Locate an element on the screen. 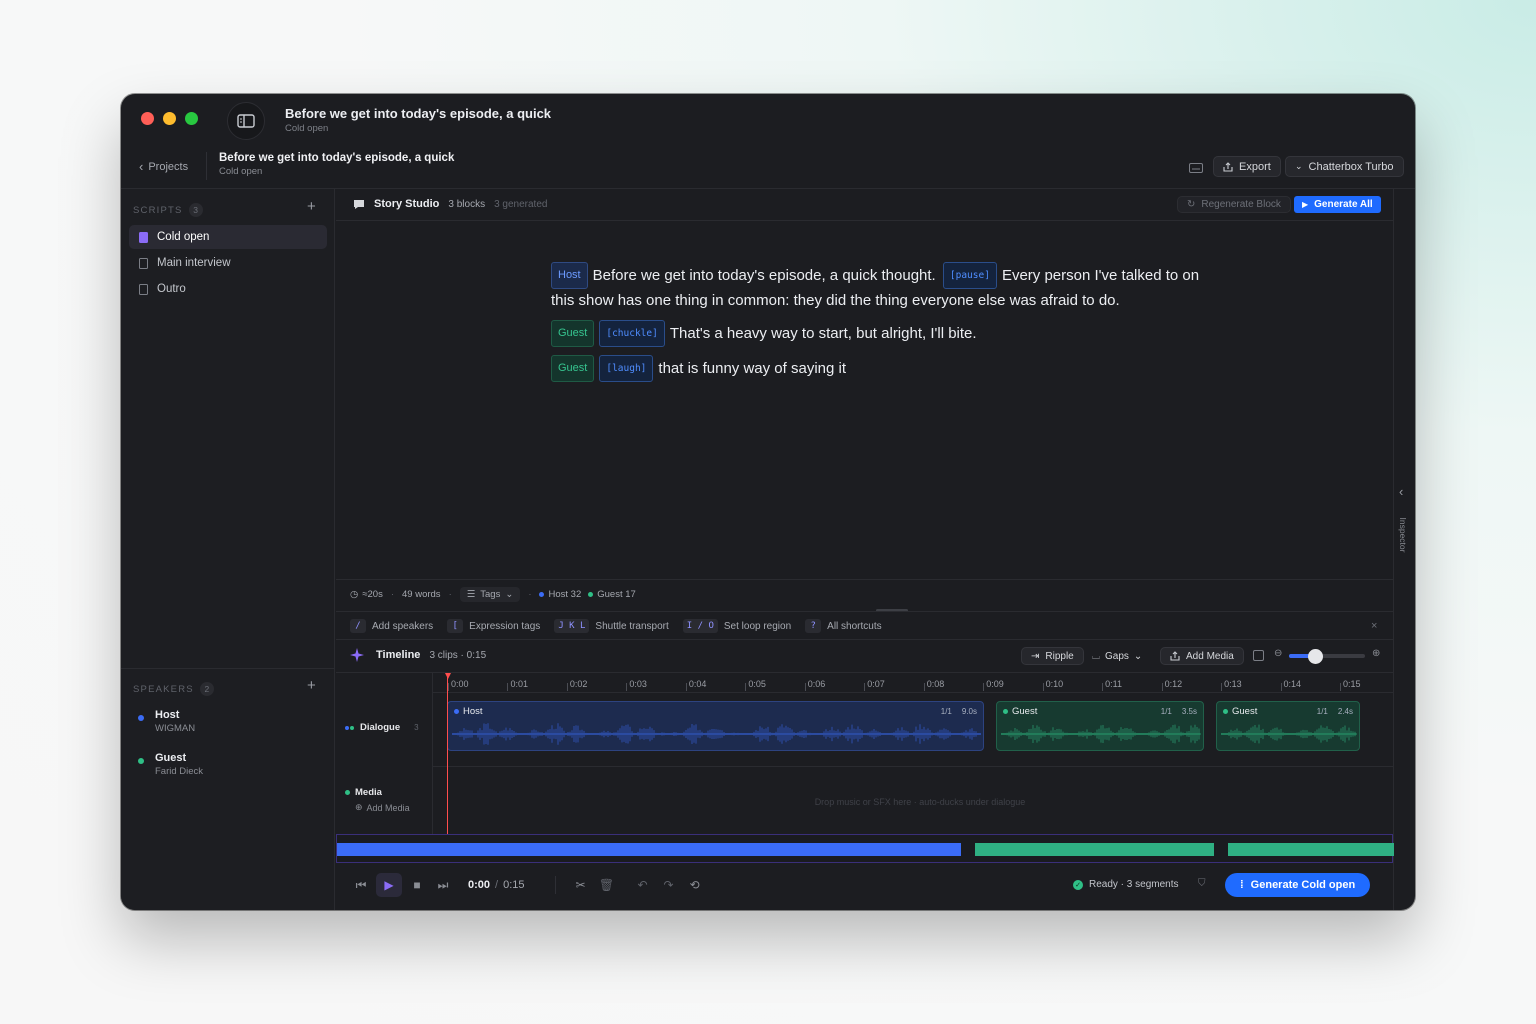  keyboard-icon is located at coordinates (1196, 169).